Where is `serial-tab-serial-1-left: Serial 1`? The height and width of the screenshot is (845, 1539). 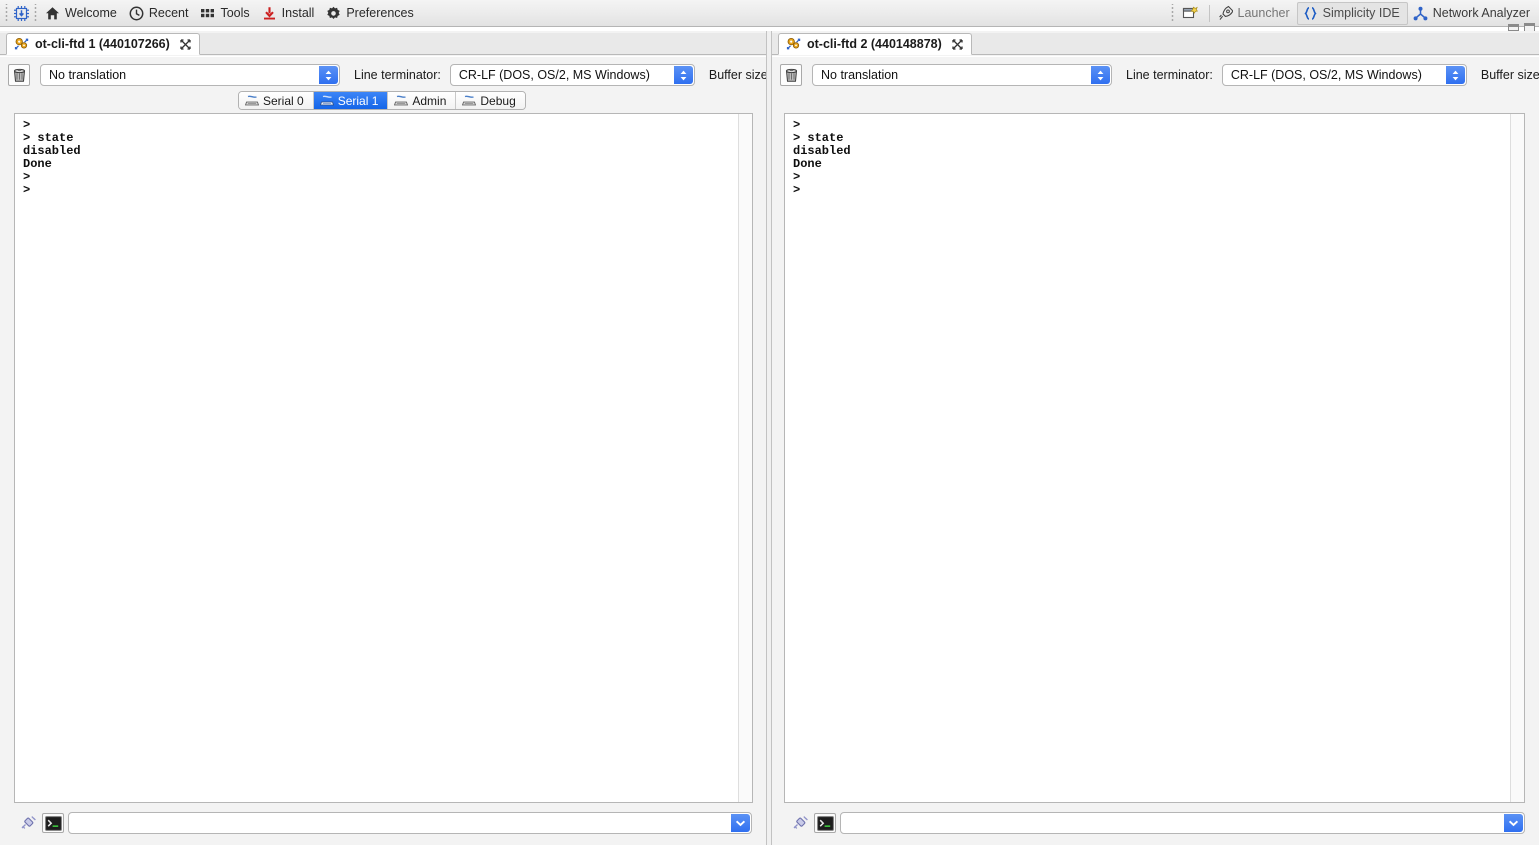
serial-tab-serial-1-left: Serial 1 is located at coordinates (351, 100).